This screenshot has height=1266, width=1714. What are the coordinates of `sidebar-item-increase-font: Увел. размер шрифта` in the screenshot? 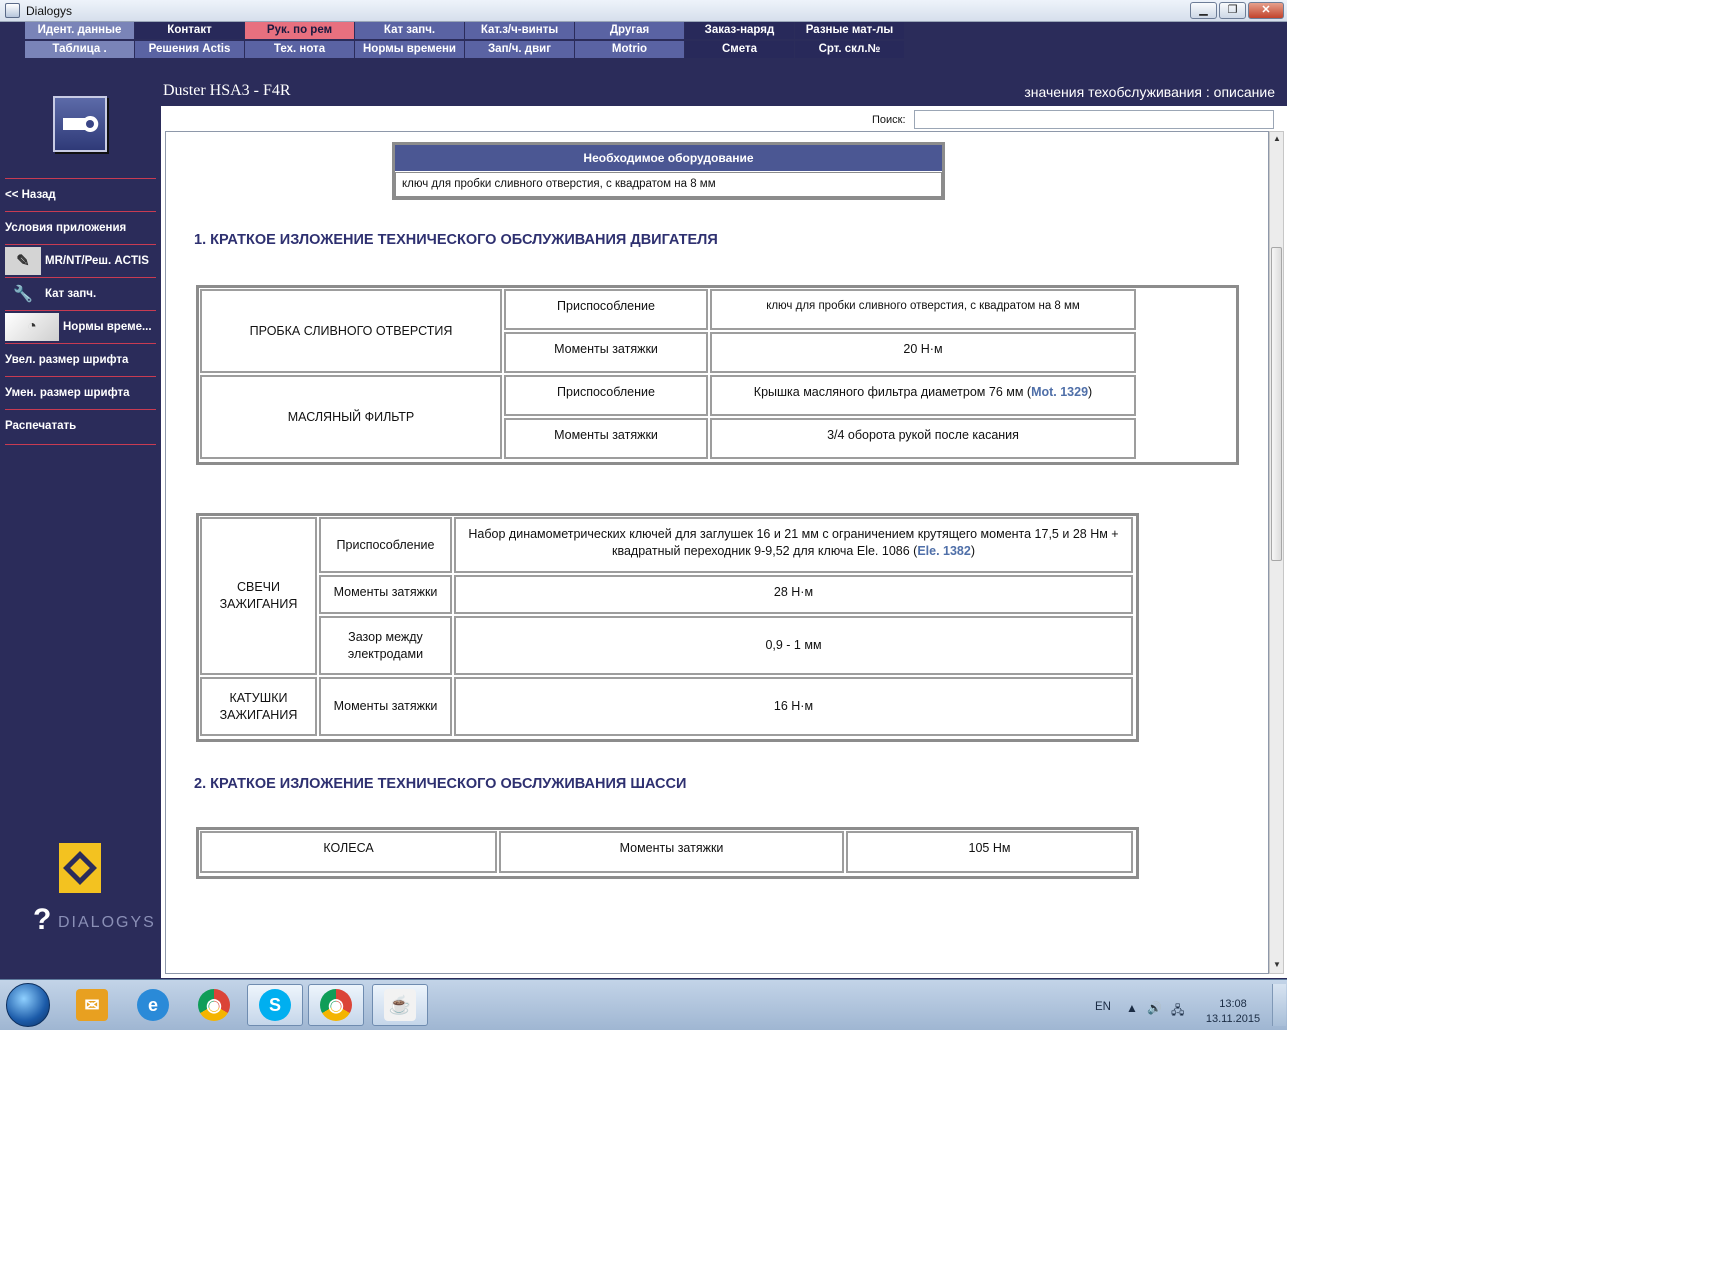 It's located at (80, 359).